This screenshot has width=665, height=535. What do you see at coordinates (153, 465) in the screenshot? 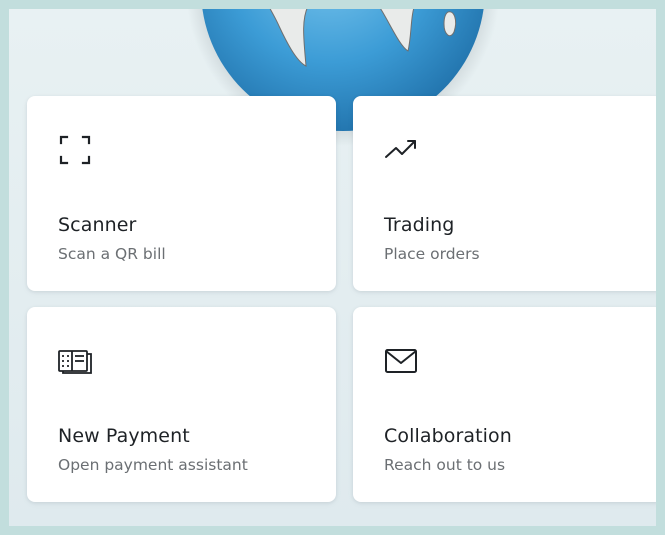
I see `card-subtitle: Open payment assistant` at bounding box center [153, 465].